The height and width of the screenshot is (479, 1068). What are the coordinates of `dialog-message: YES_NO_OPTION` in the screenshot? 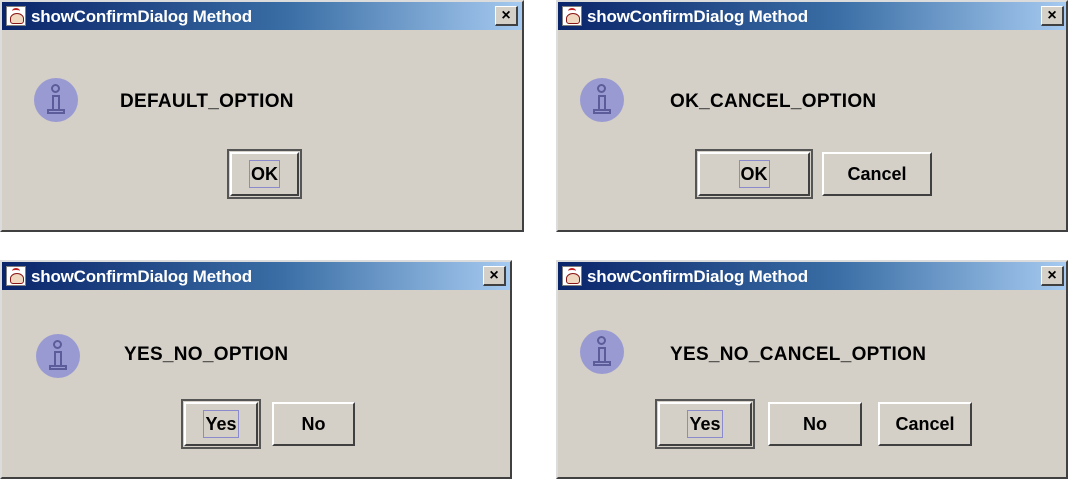 It's located at (206, 354).